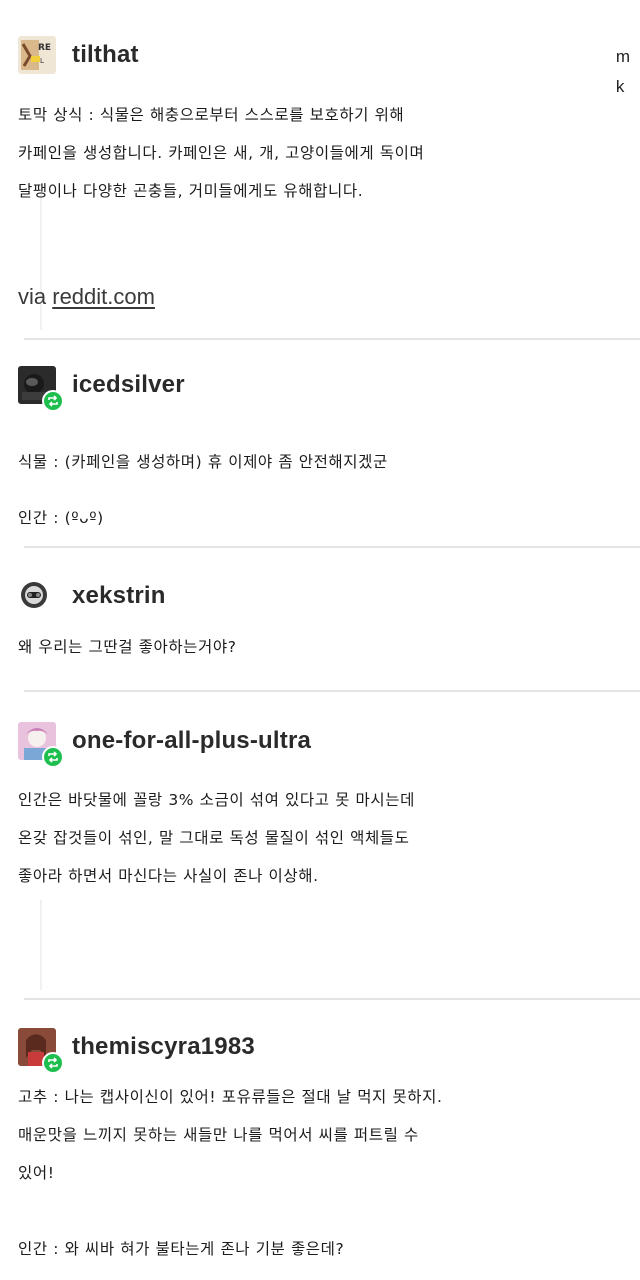  Describe the element at coordinates (221, 153) in the screenshot. I see `text-line: 카페인을 생성합니다. 카페인은 새, 개, 고양이들에게 독이며` at that location.